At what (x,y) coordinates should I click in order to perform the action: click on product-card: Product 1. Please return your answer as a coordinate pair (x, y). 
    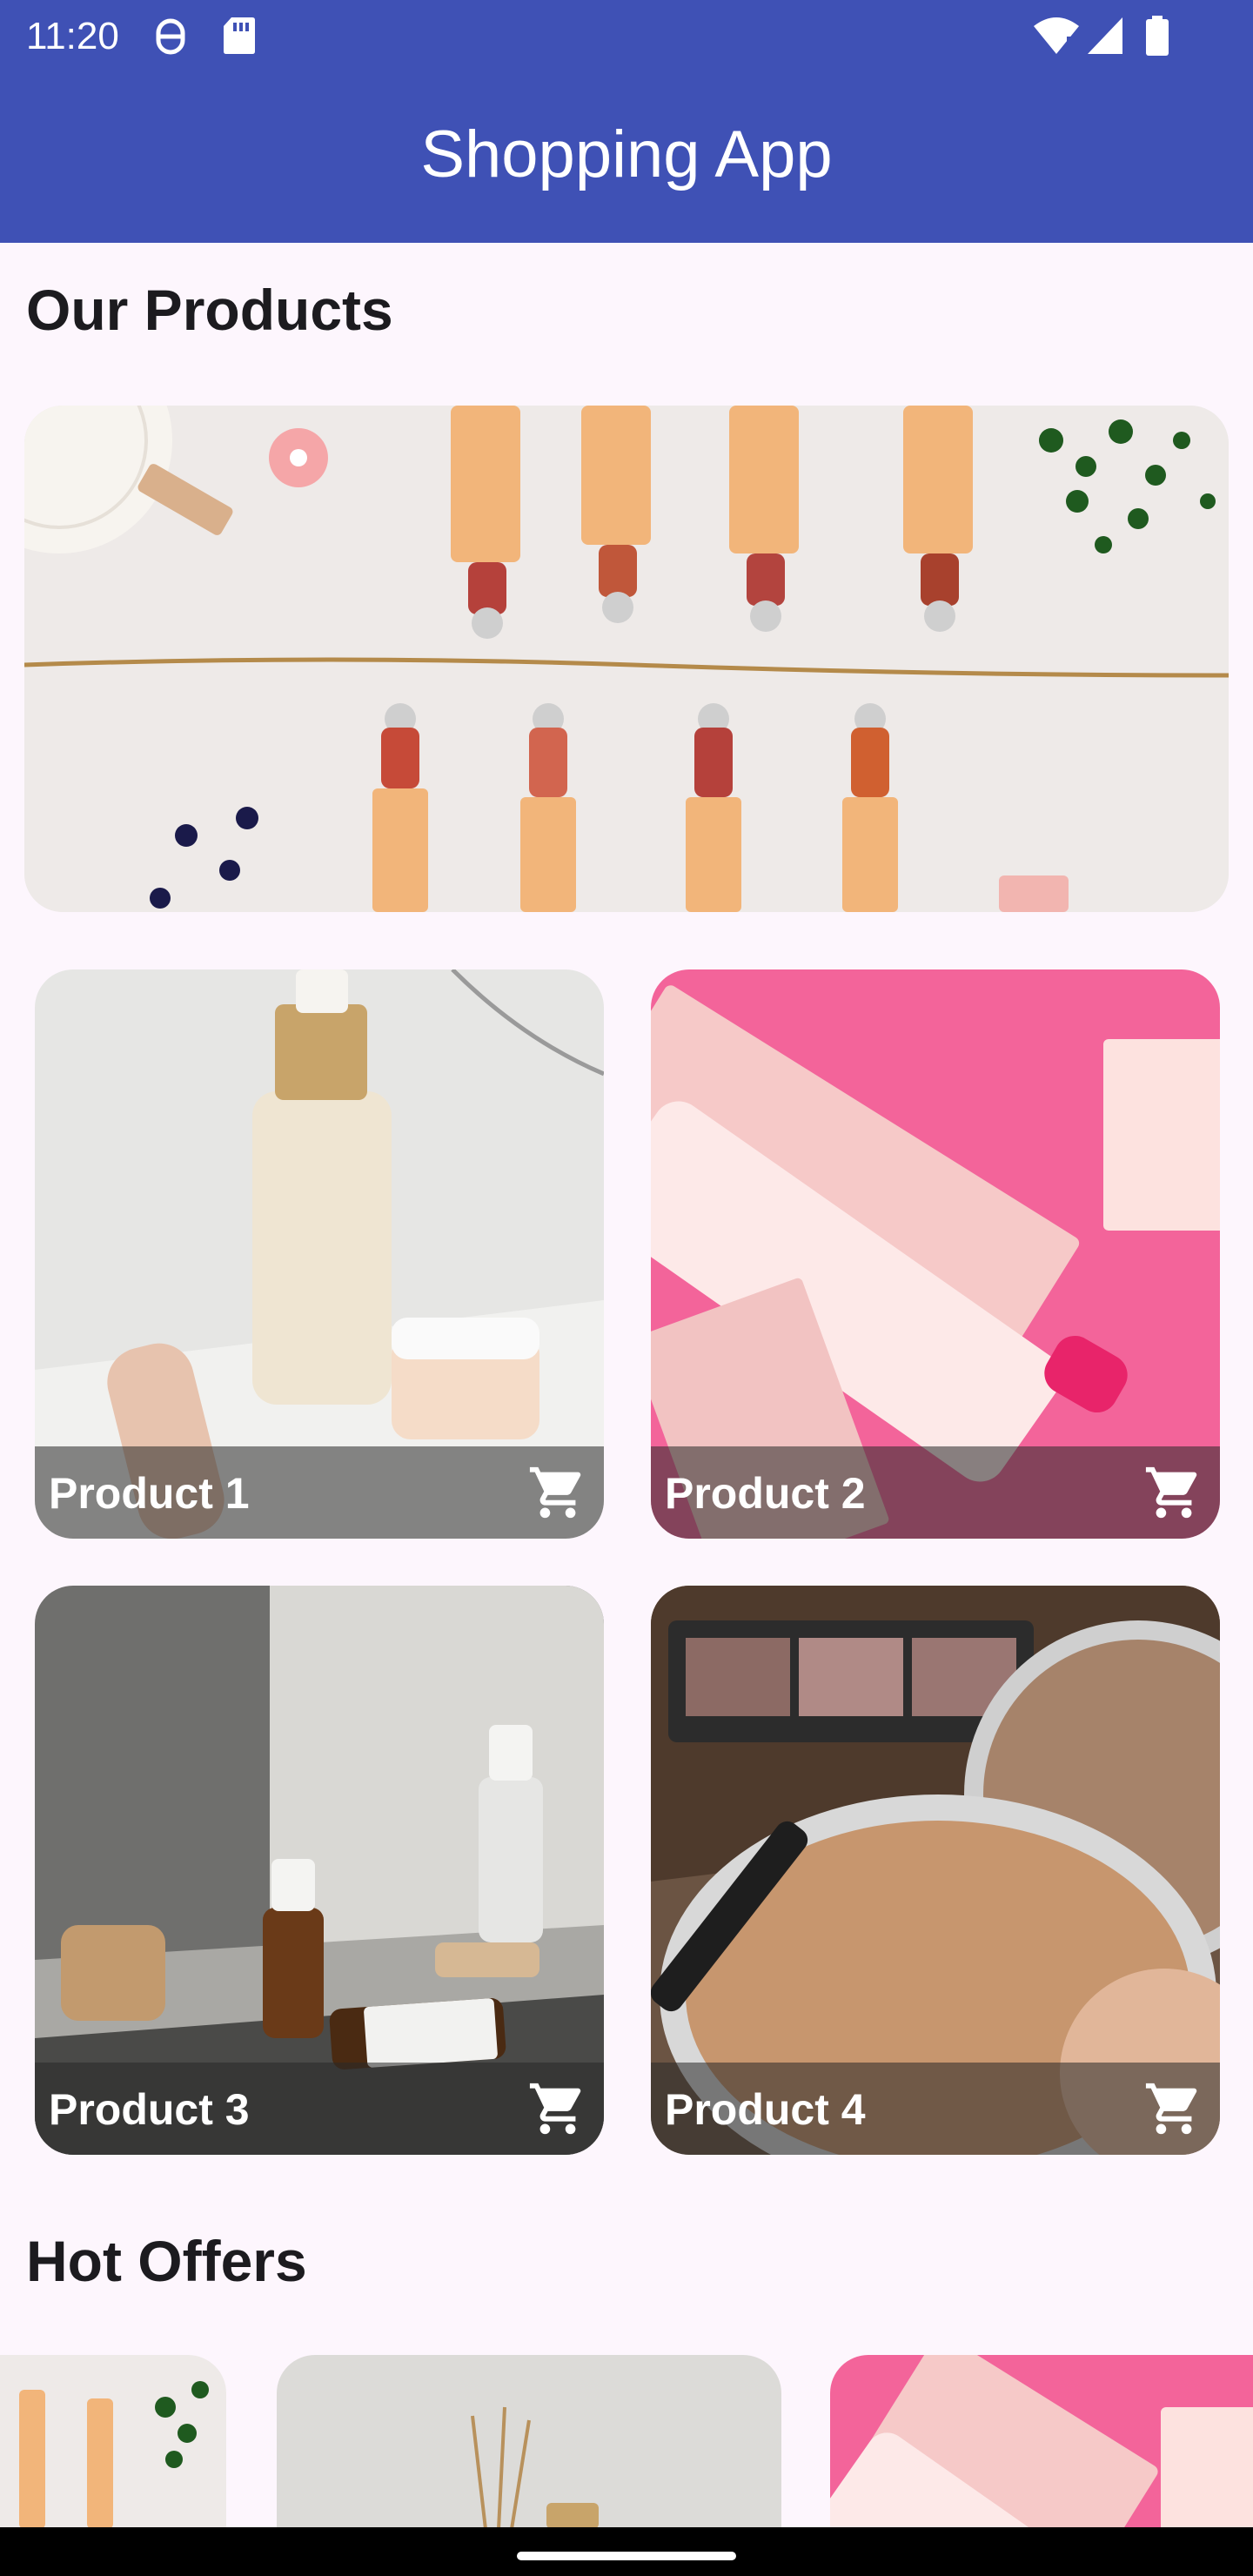
    Looking at the image, I should click on (319, 1254).